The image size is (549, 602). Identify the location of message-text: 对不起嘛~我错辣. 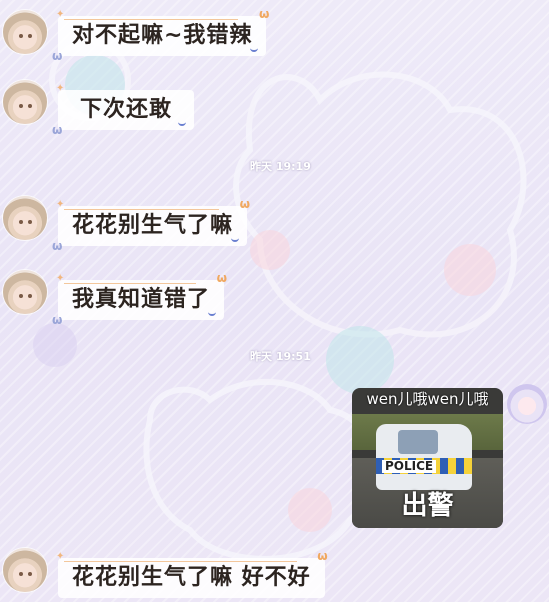
(162, 35).